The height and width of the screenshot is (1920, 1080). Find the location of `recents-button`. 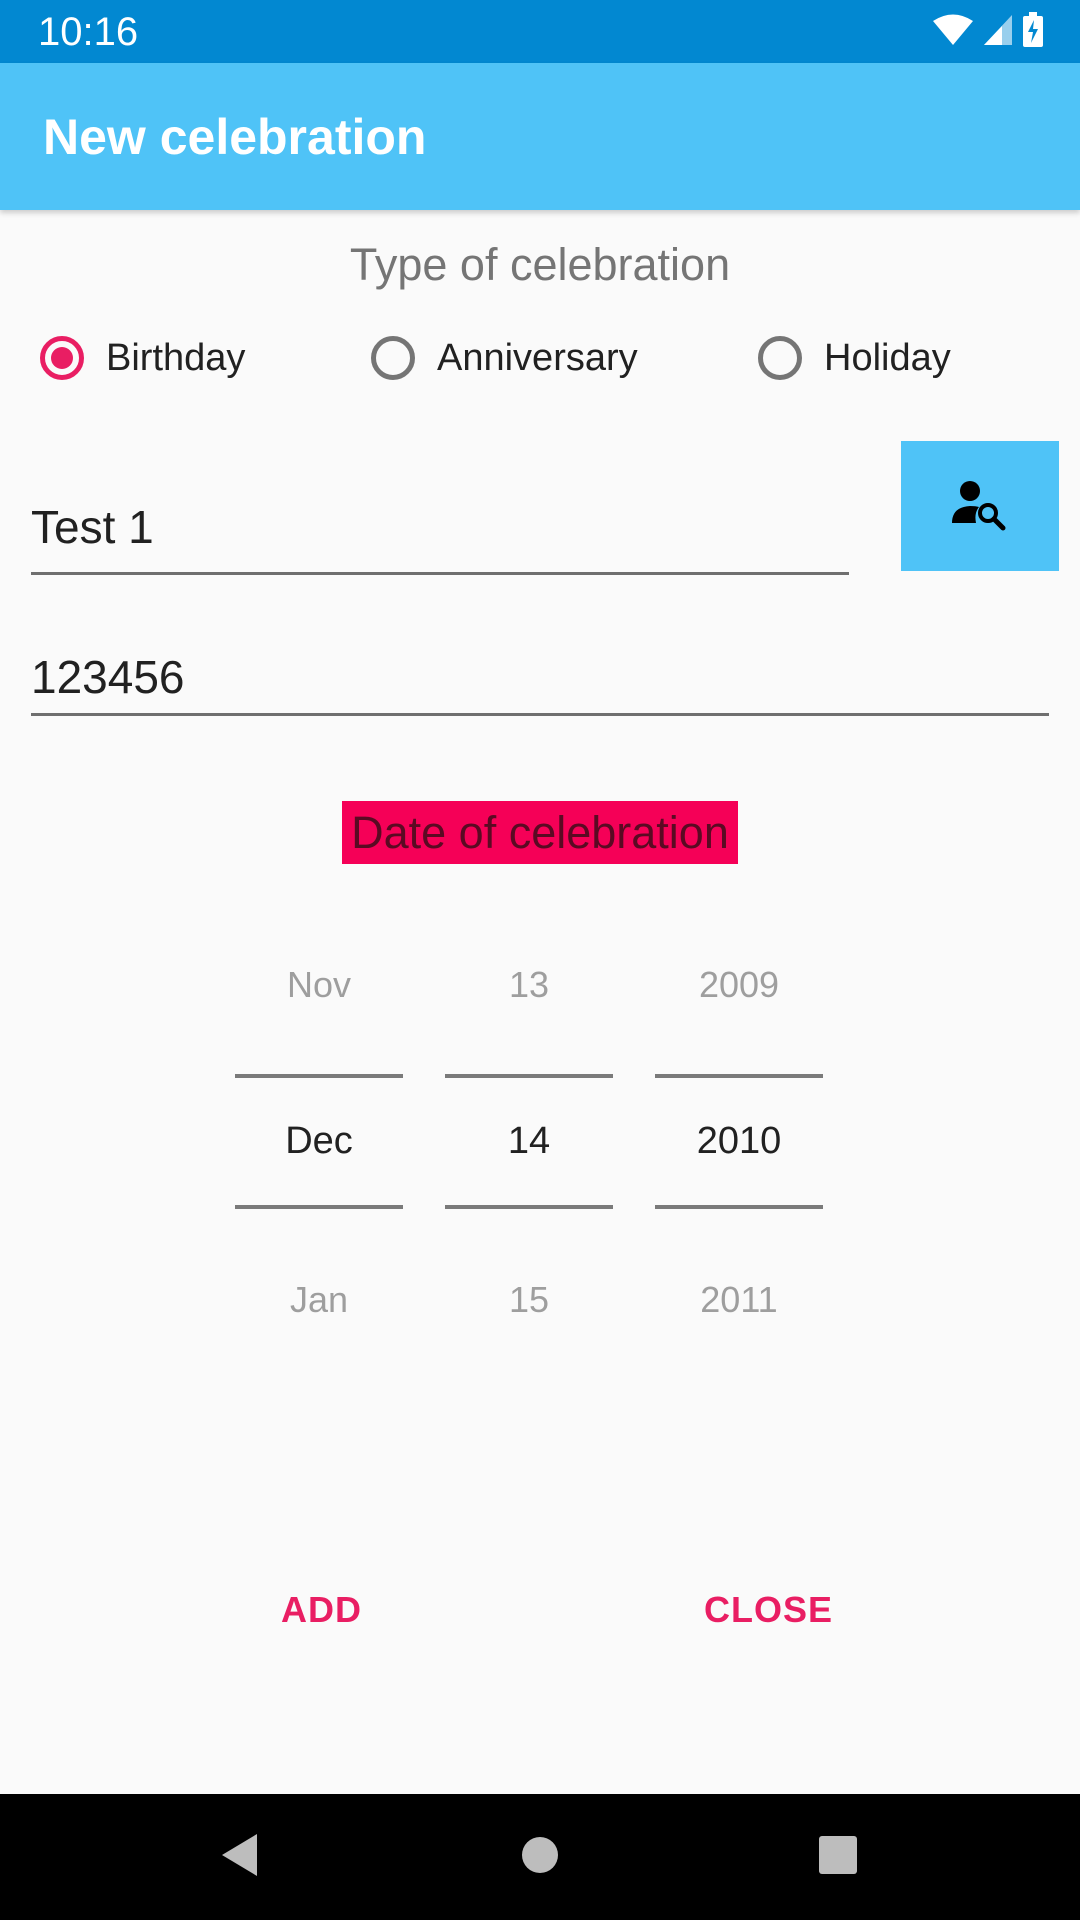

recents-button is located at coordinates (838, 1857).